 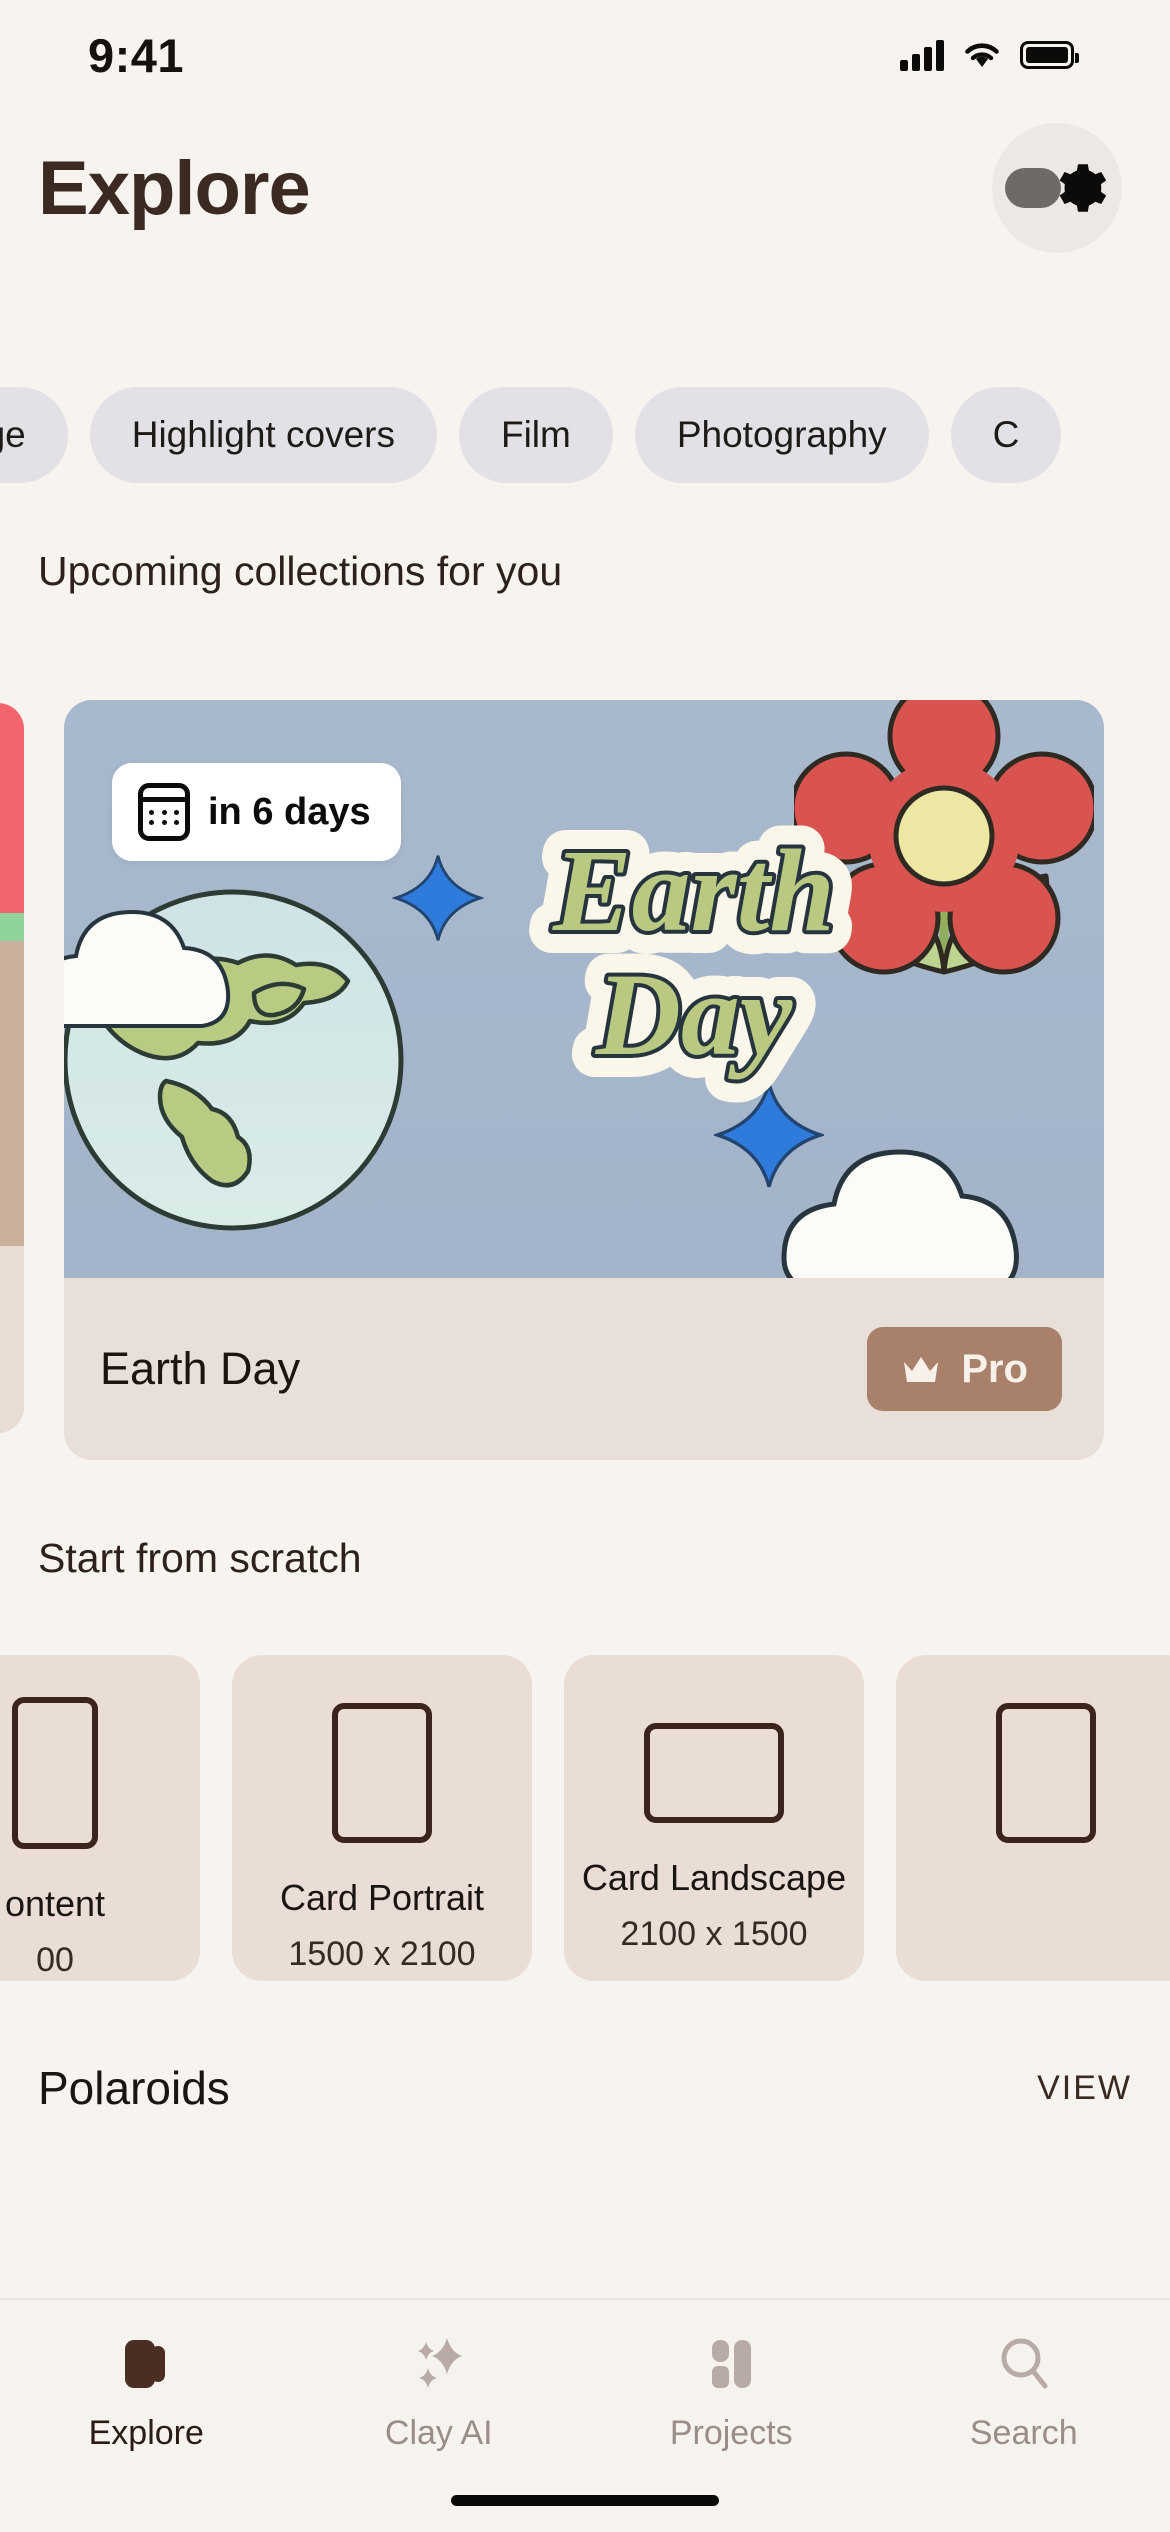 I want to click on wifi-icon, so click(x=982, y=55).